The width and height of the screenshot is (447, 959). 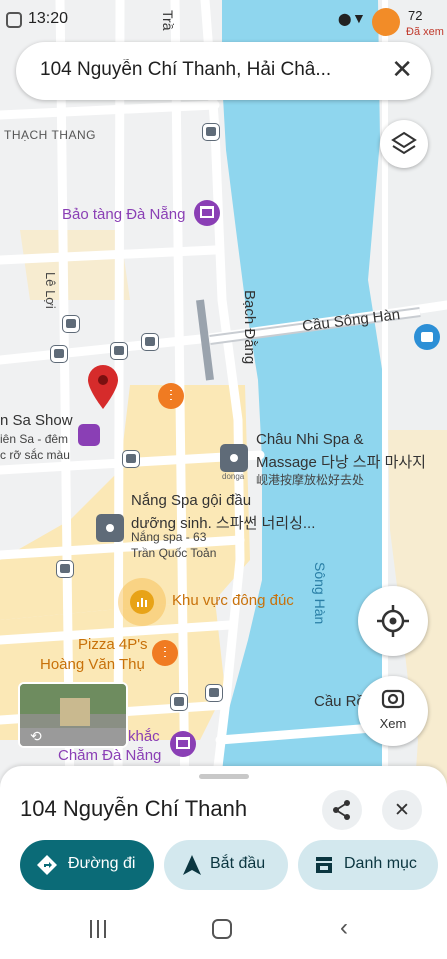 What do you see at coordinates (320, 593) in the screenshot?
I see `label-song-han: Sông Hàn` at bounding box center [320, 593].